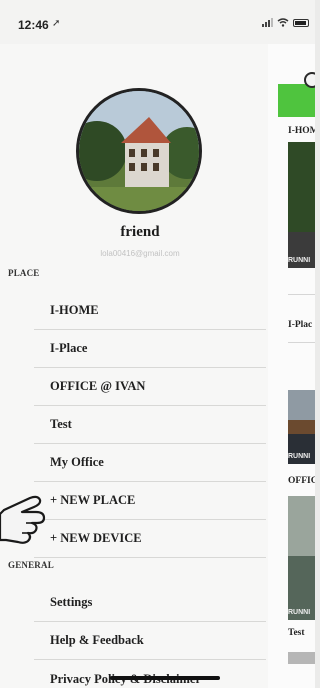  What do you see at coordinates (23, 519) in the screenshot?
I see `pointing-hand-icon` at bounding box center [23, 519].